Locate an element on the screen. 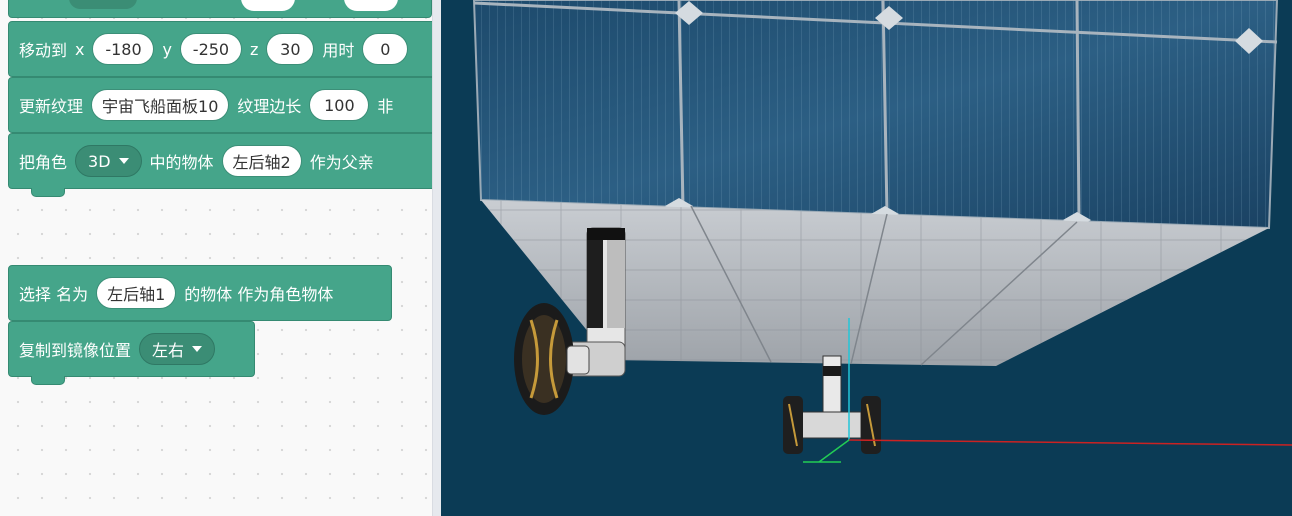  set-parent-label: 把角色 is located at coordinates (43, 162).